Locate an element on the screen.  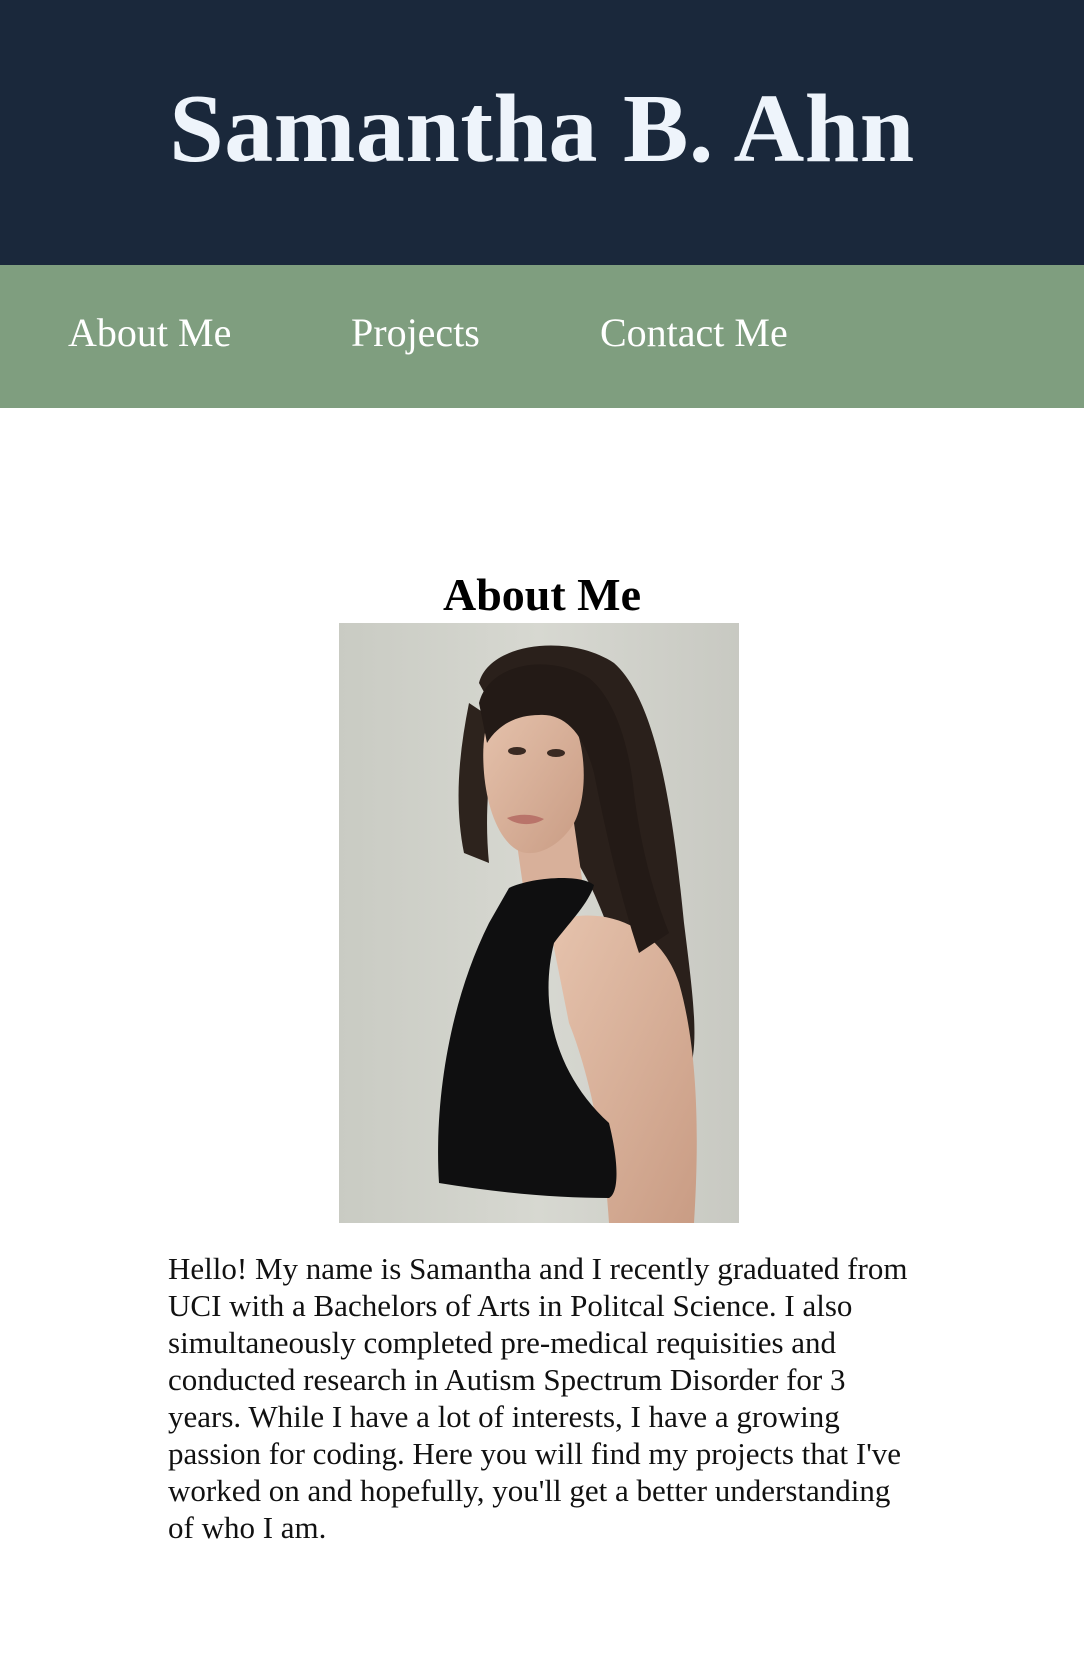
about-heading: About Me is located at coordinates (542, 594).